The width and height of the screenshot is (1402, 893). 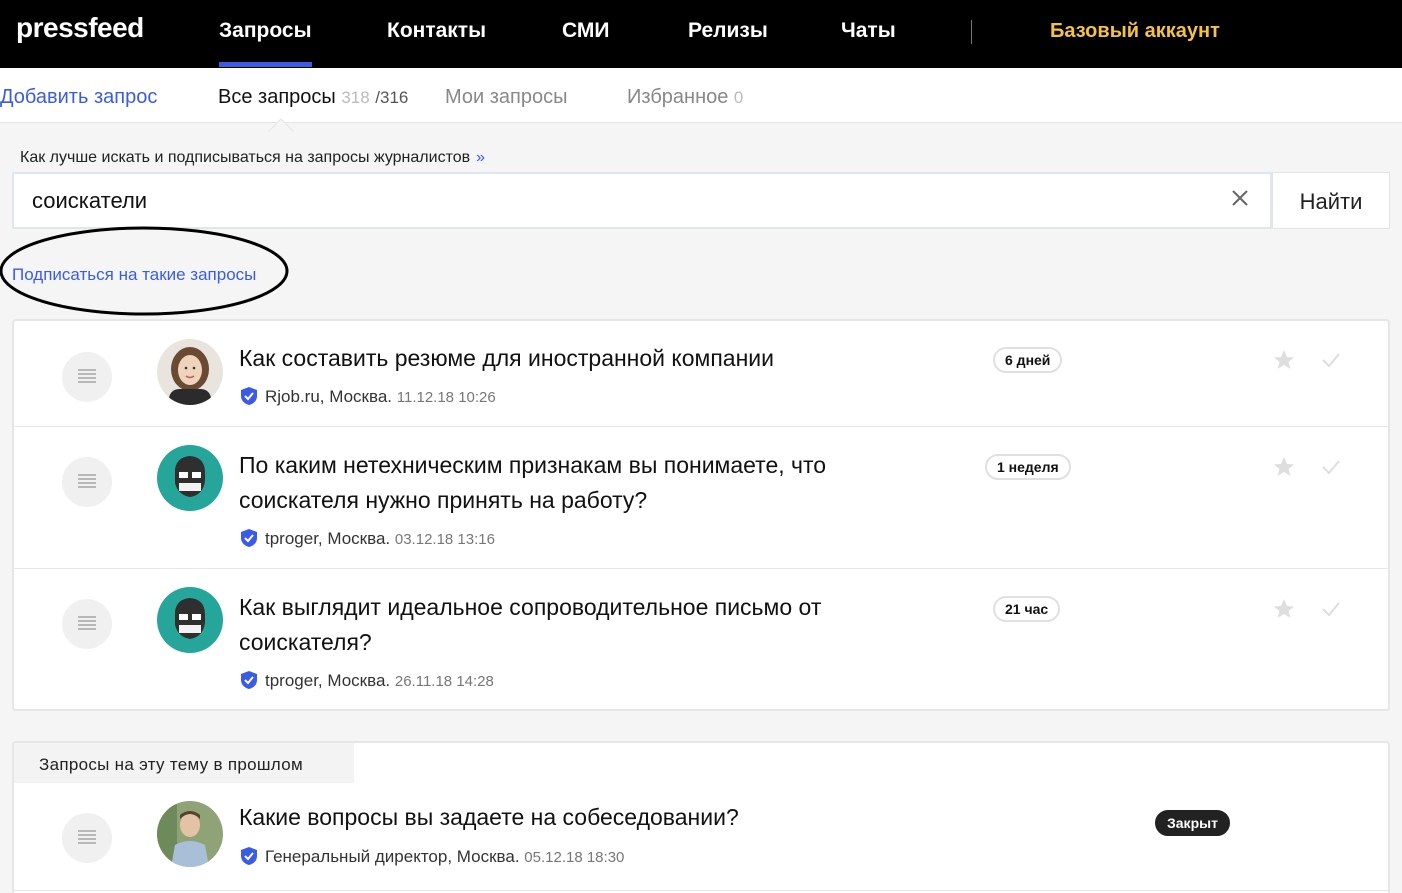 What do you see at coordinates (1028, 360) in the screenshot?
I see `time-badge: 6 дней` at bounding box center [1028, 360].